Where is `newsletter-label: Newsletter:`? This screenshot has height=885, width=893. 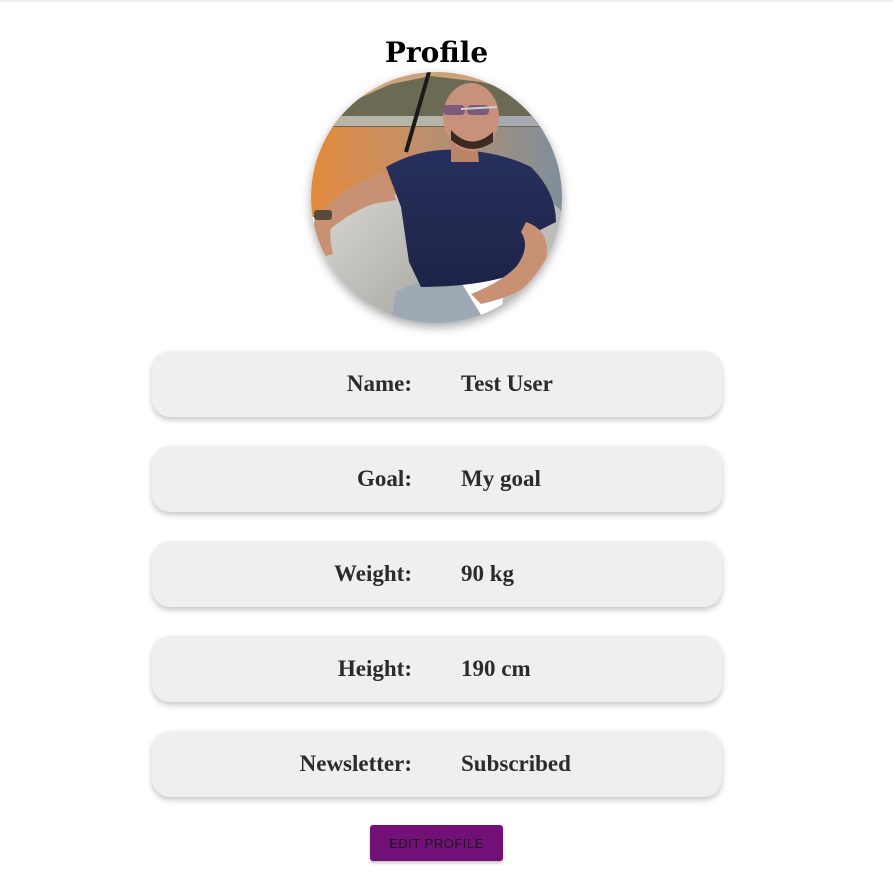
newsletter-label: Newsletter: is located at coordinates (355, 763).